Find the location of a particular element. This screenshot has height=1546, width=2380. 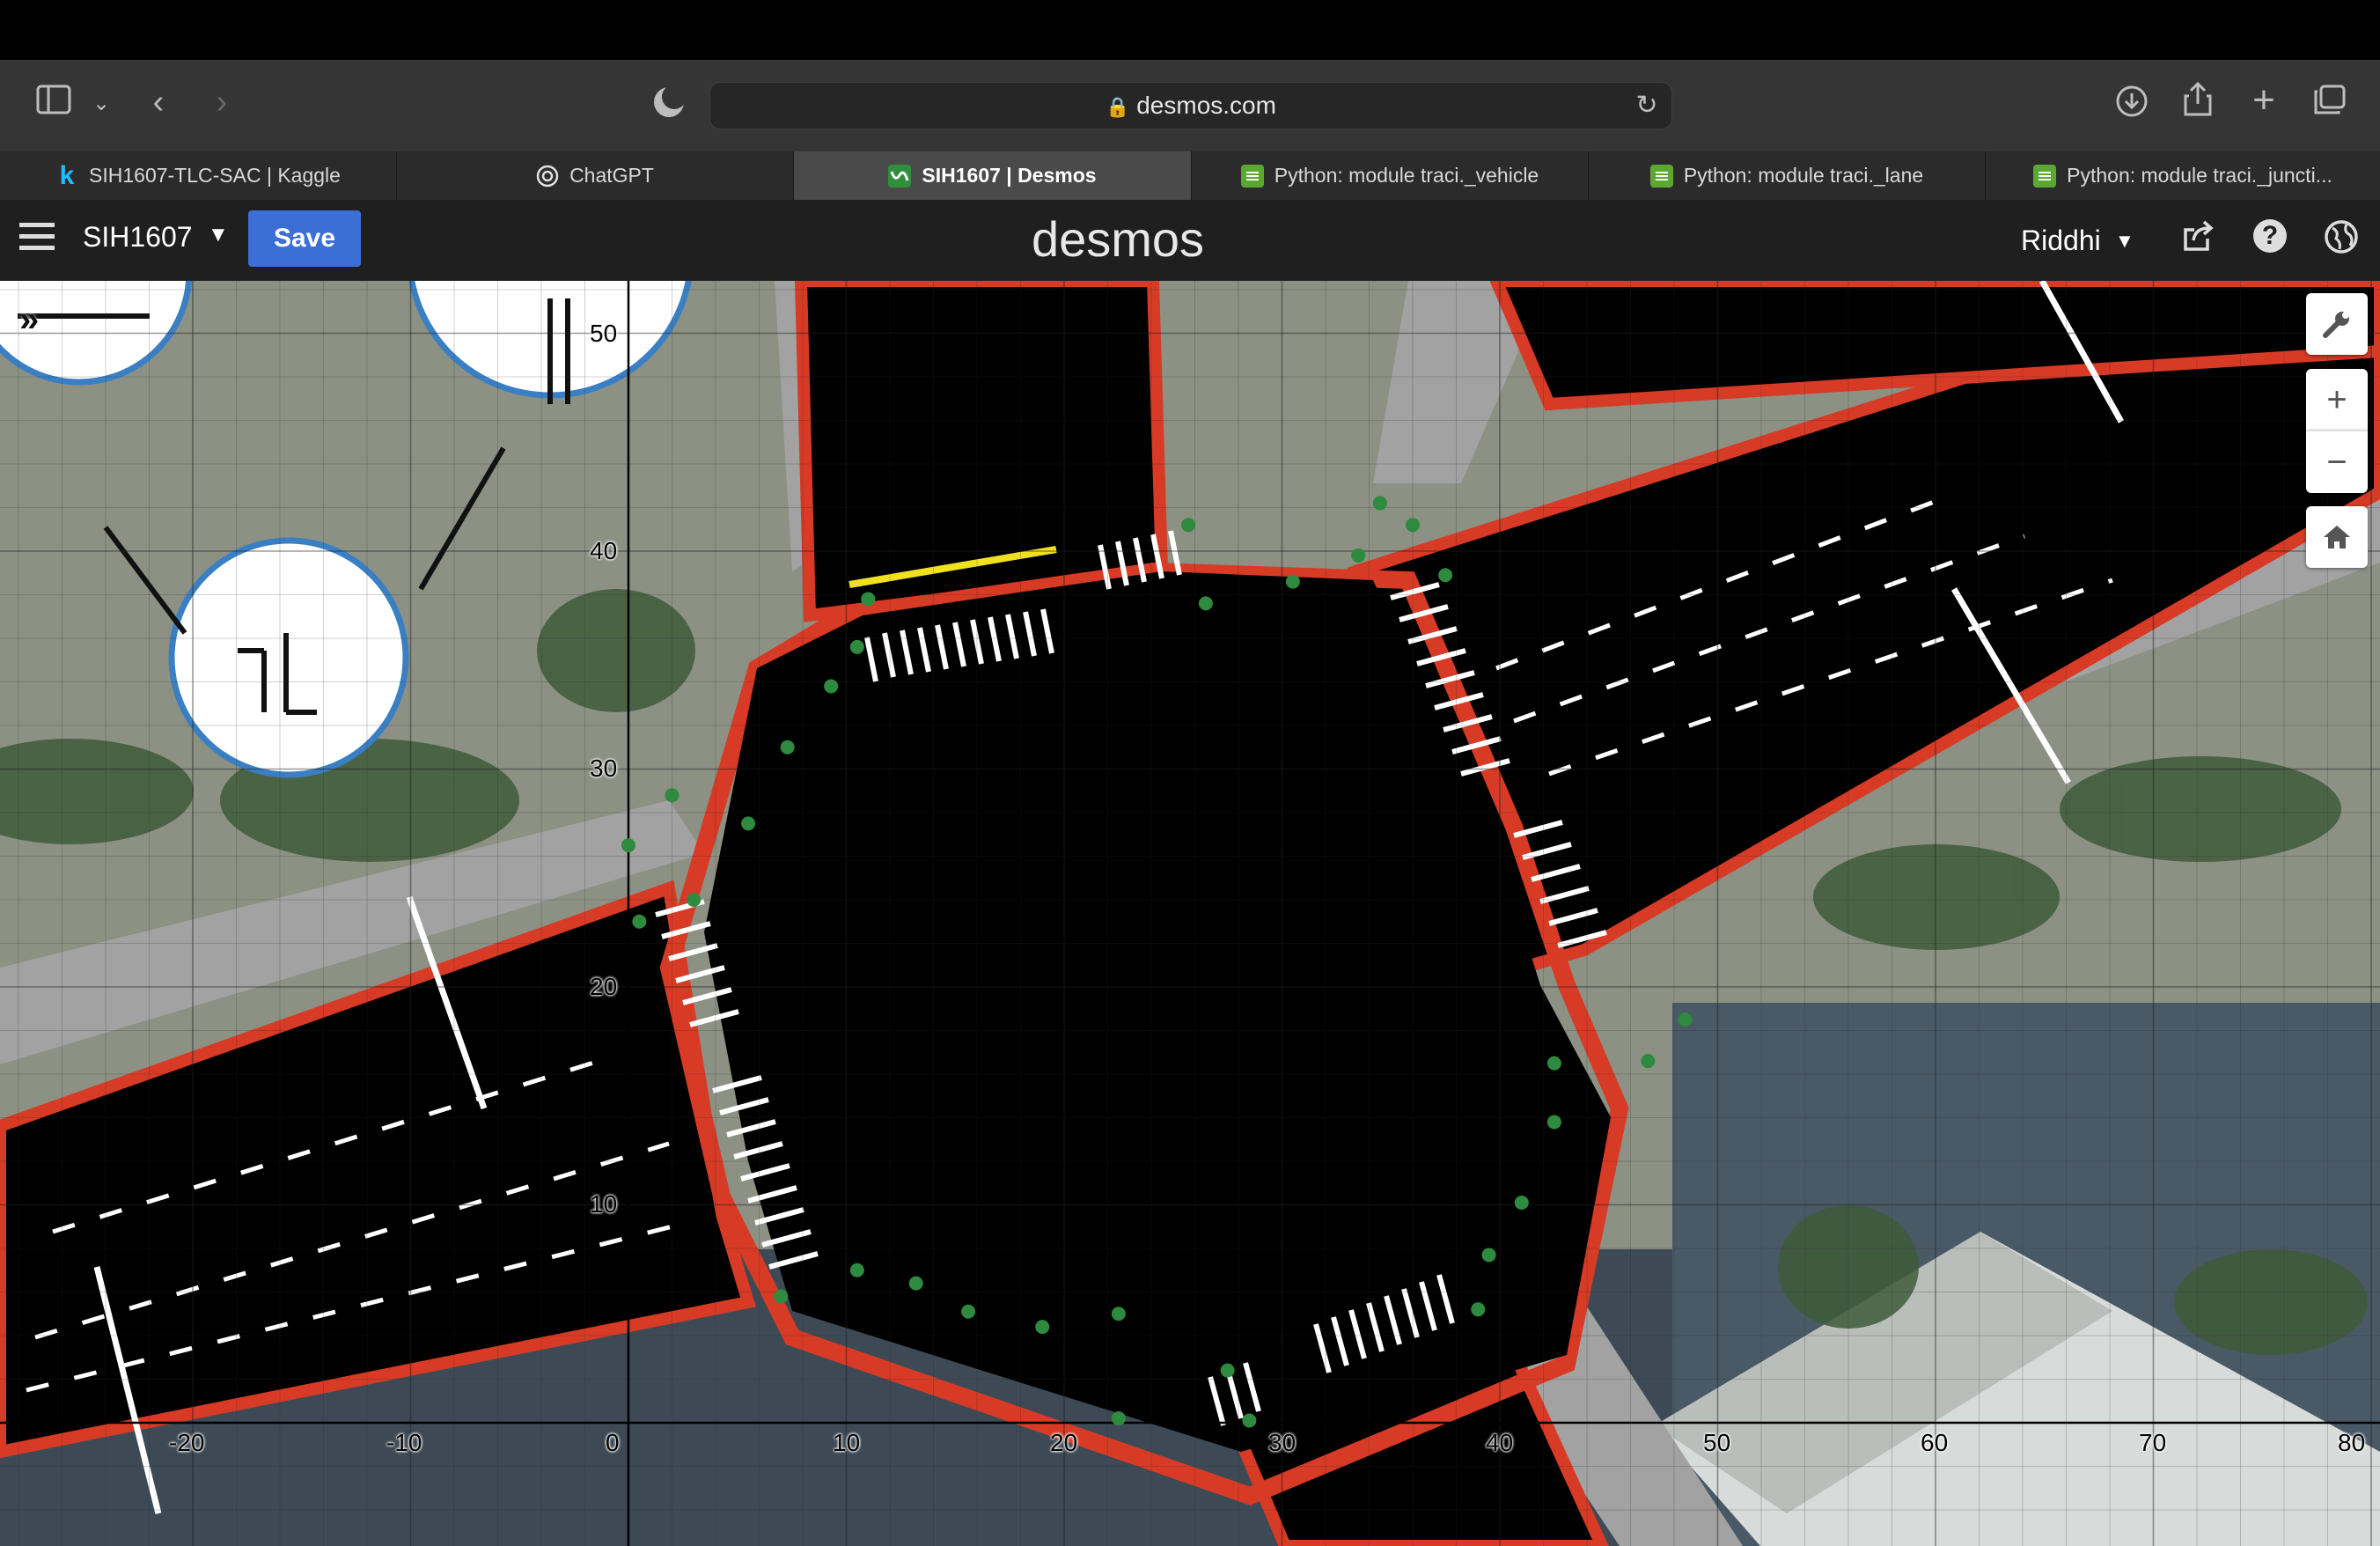

zoom-out-icon: − is located at coordinates (2337, 462).